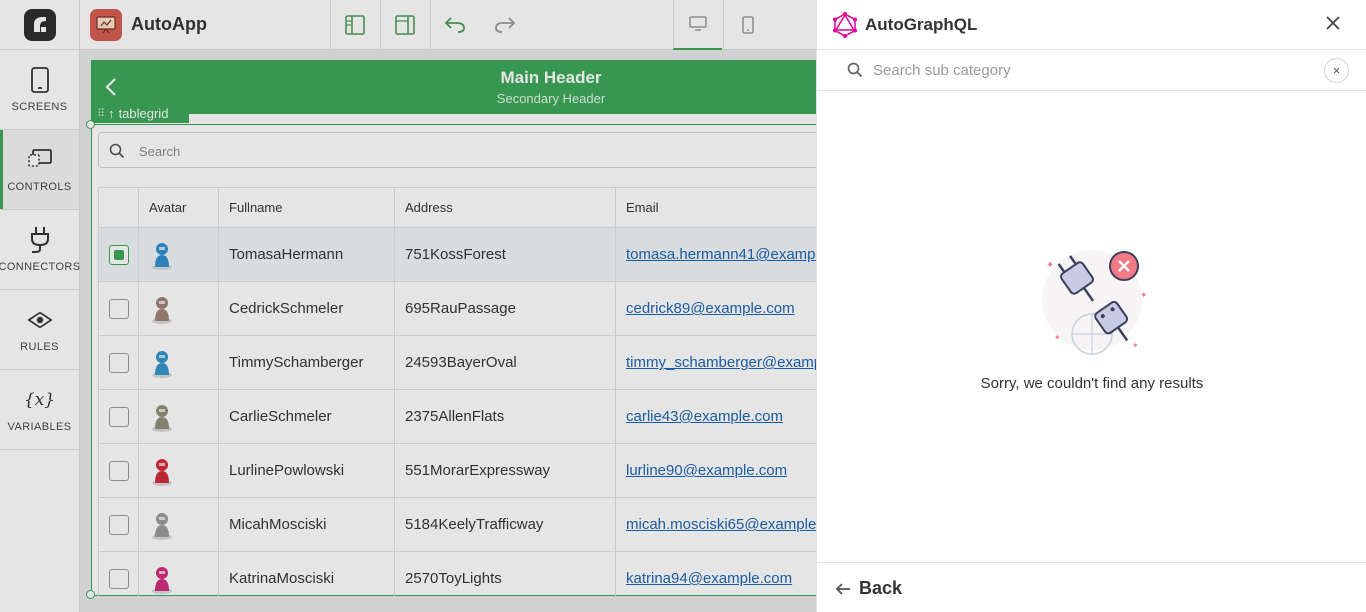  Describe the element at coordinates (1092, 300) in the screenshot. I see `disconnected-plug-illustration: ✦ ✦ ✦ ✦` at that location.